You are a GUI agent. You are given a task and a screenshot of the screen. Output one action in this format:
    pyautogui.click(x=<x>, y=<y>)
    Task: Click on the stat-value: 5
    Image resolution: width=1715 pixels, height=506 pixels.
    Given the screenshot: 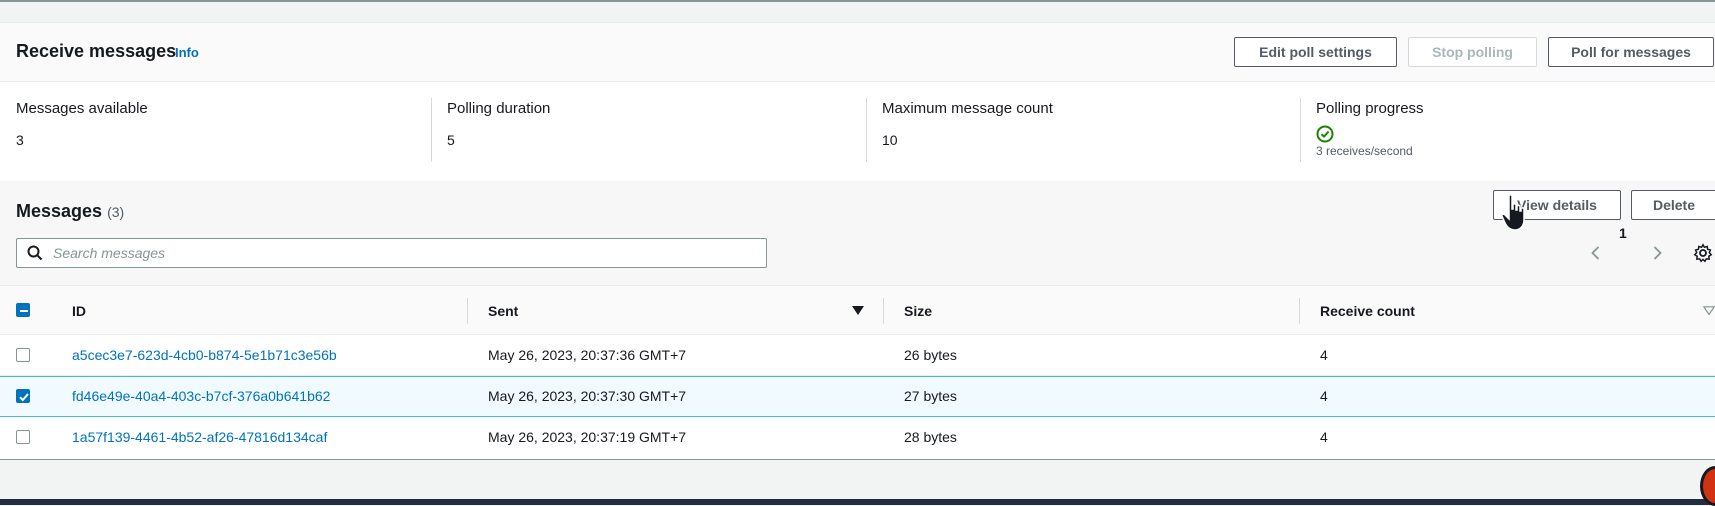 What is the action you would take?
    pyautogui.click(x=451, y=140)
    